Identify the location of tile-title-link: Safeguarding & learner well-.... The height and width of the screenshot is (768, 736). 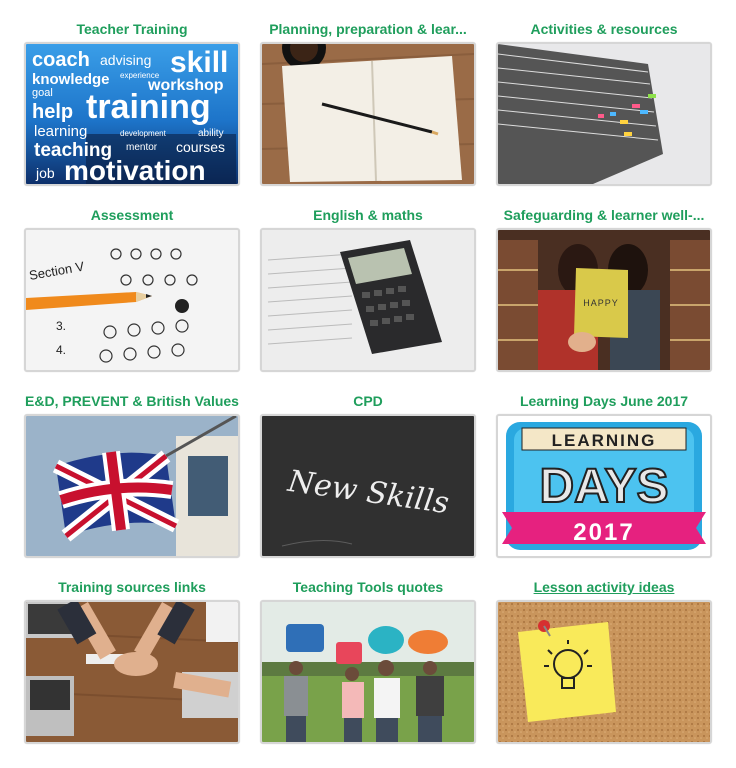
(604, 215).